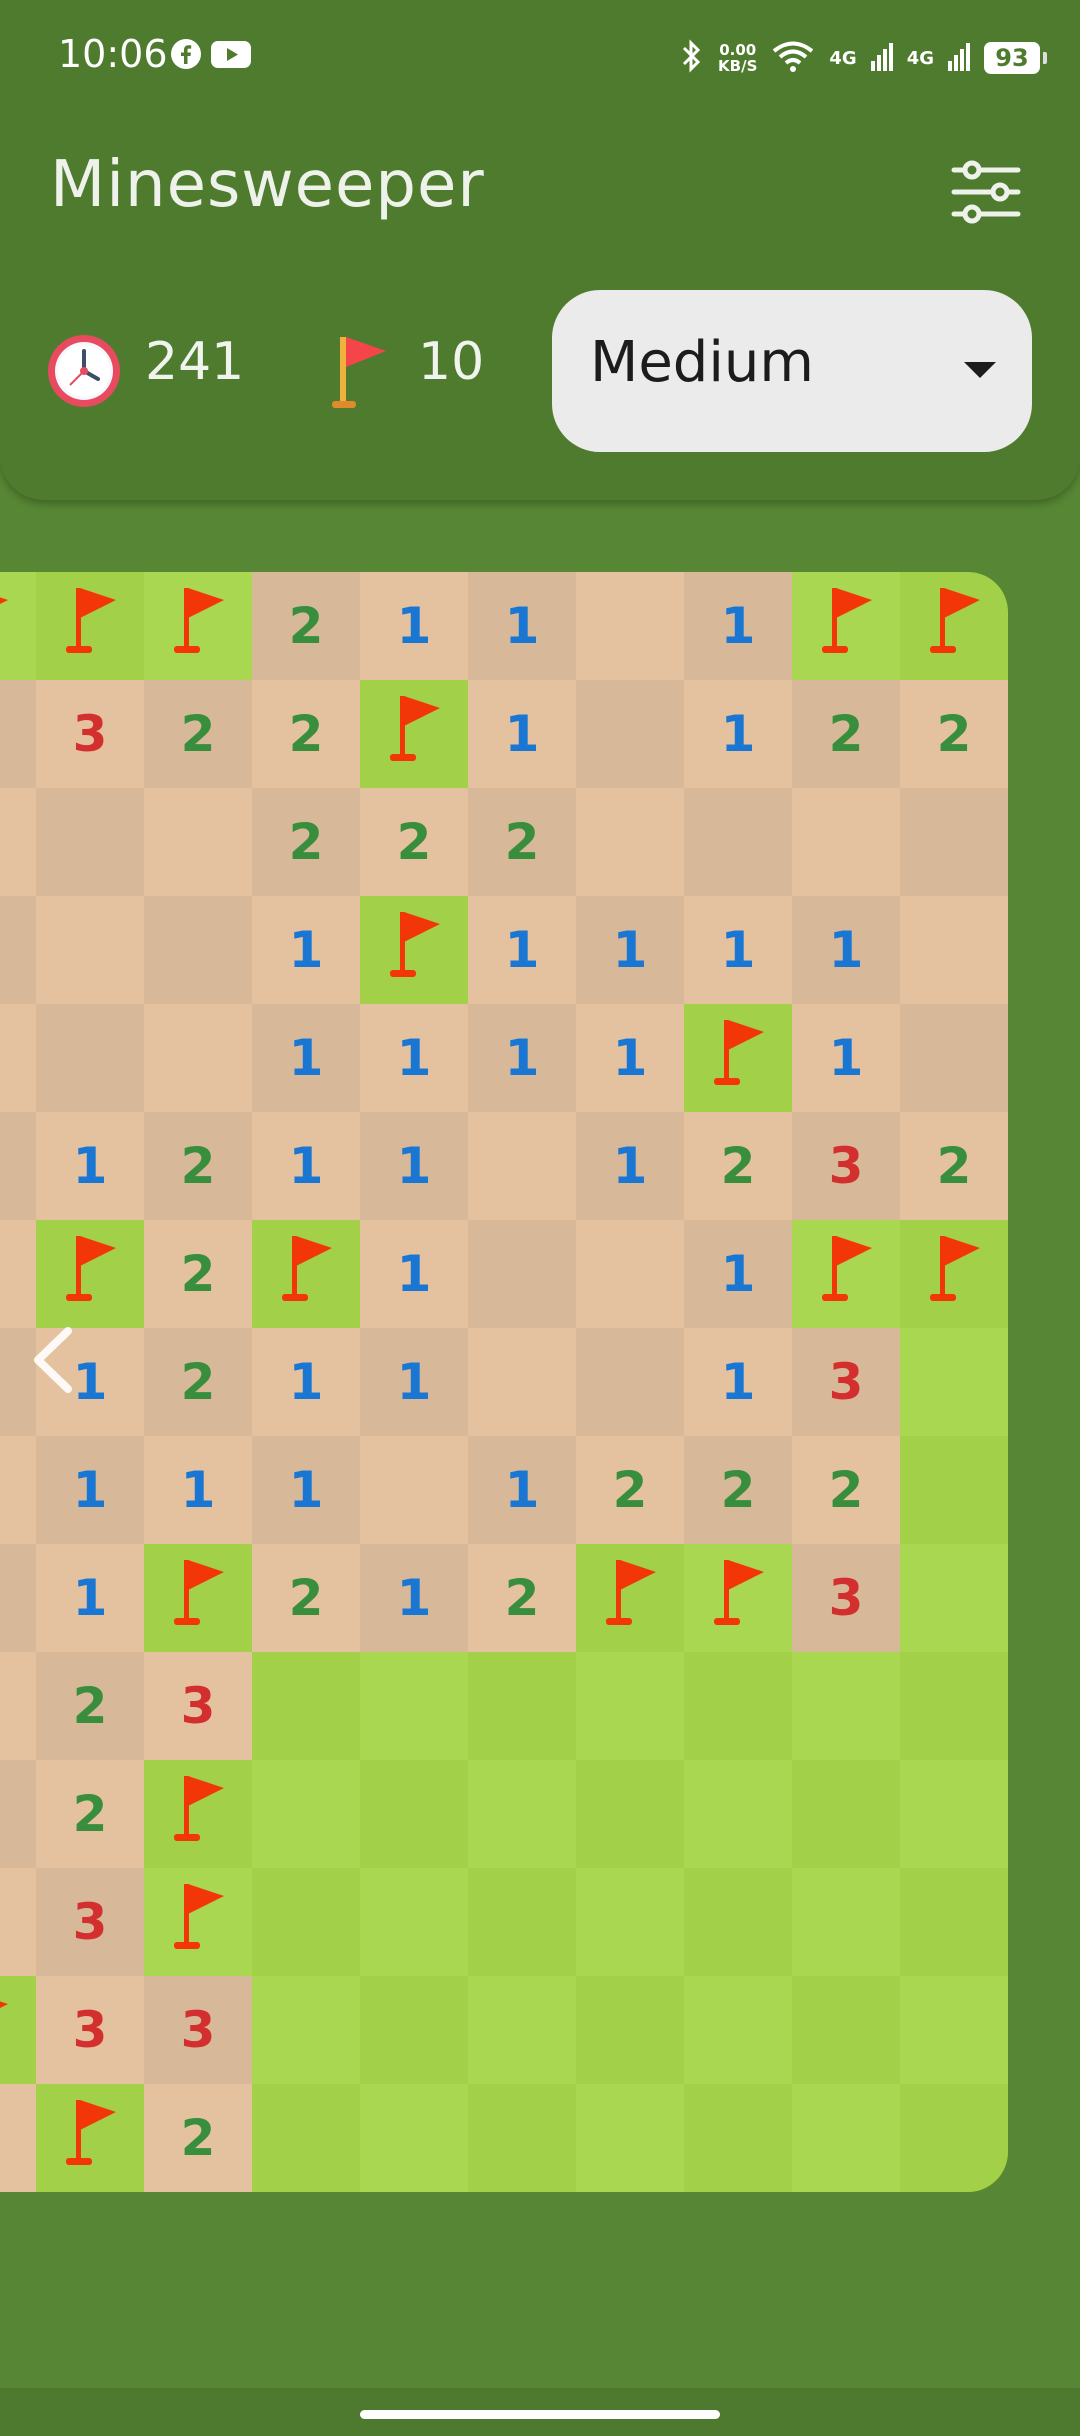 The height and width of the screenshot is (2436, 1080). Describe the element at coordinates (540, 2414) in the screenshot. I see `home-indicator` at that location.